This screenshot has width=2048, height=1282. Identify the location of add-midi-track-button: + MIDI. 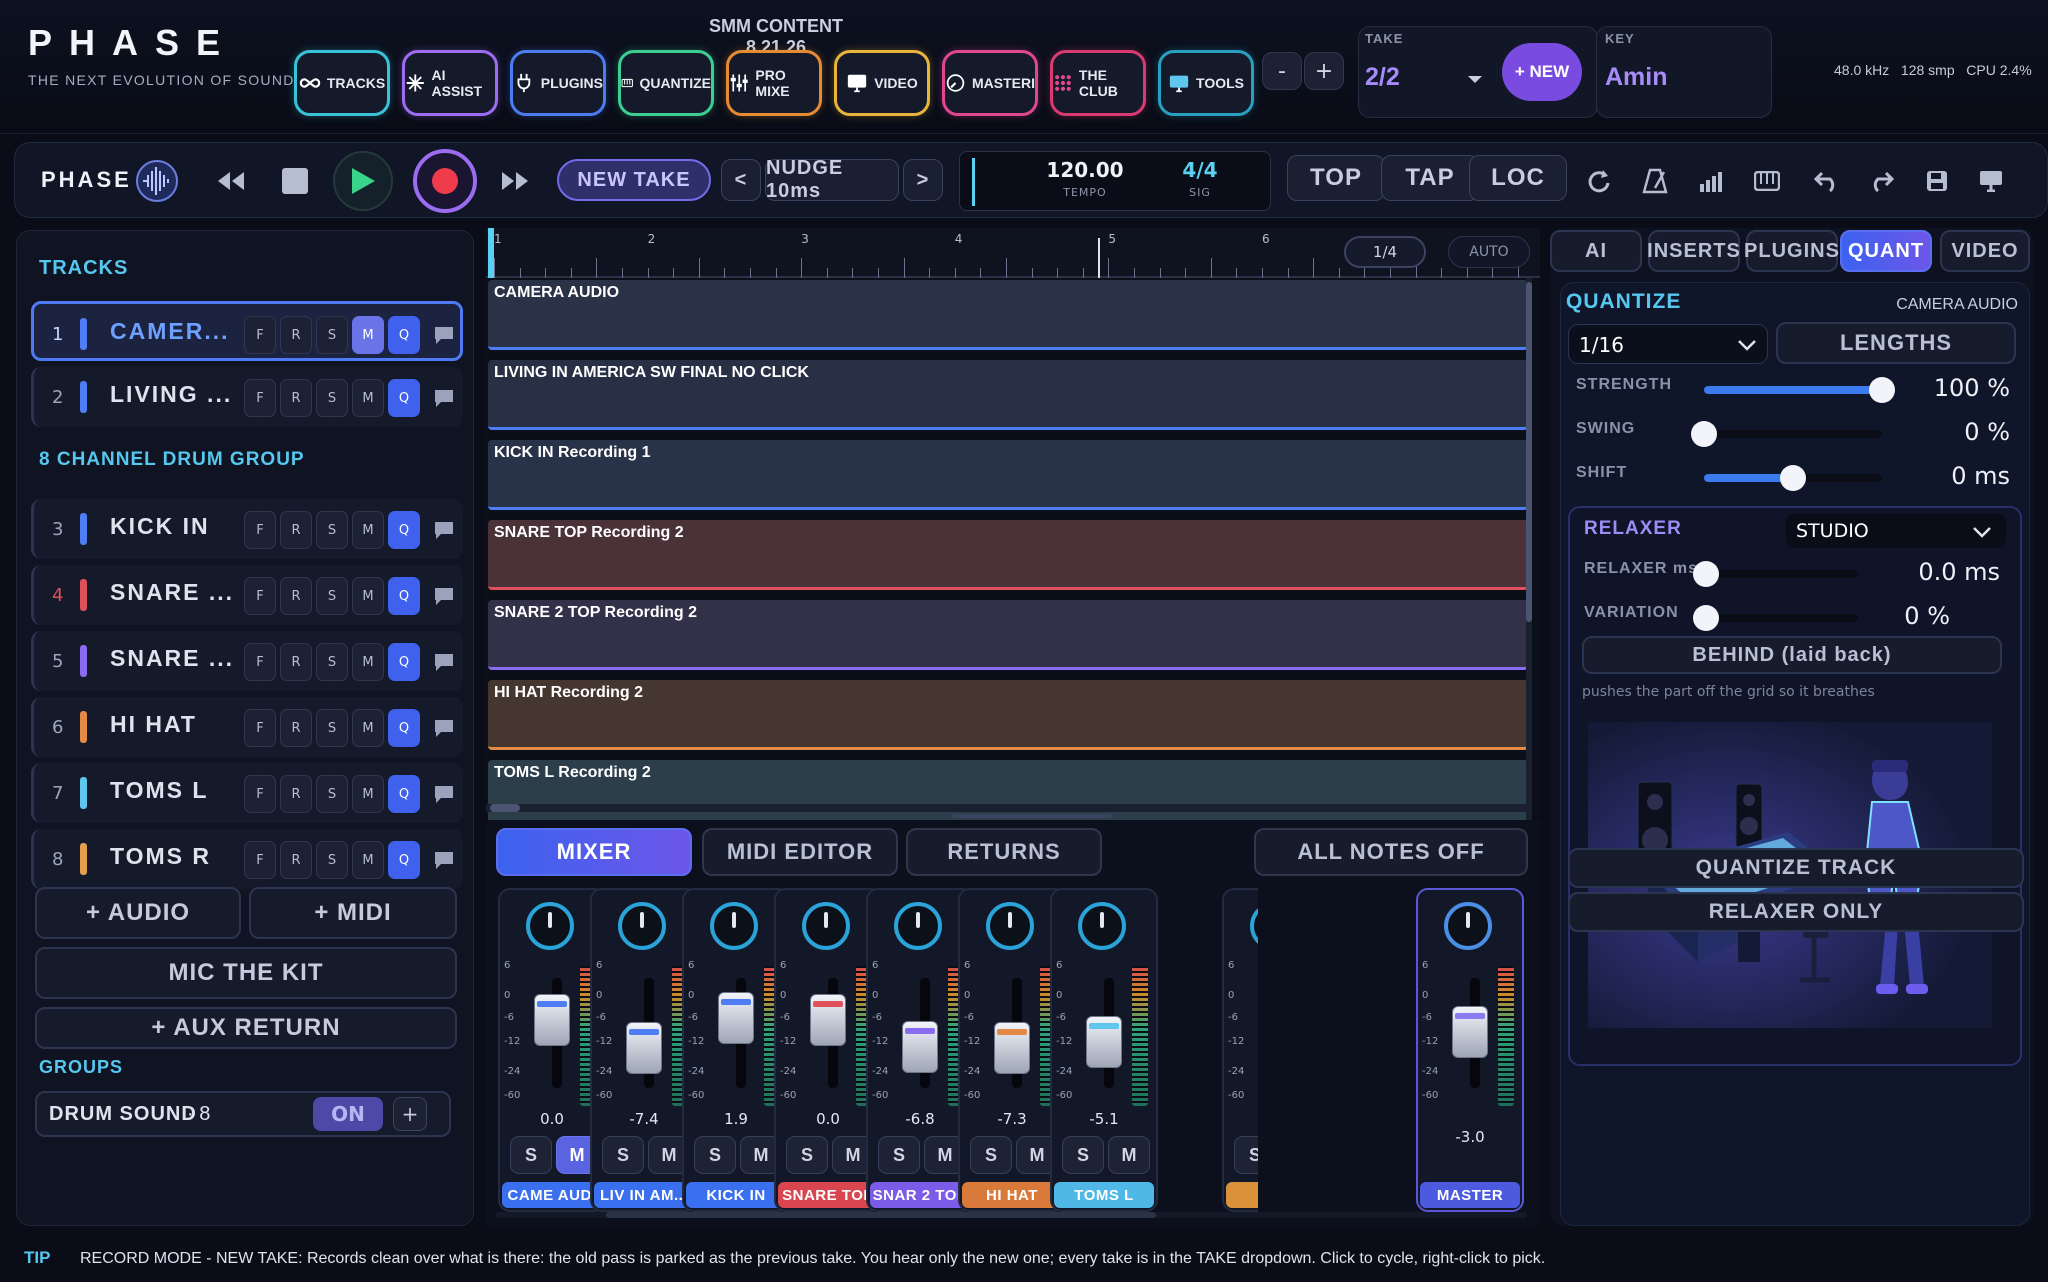
(353, 913).